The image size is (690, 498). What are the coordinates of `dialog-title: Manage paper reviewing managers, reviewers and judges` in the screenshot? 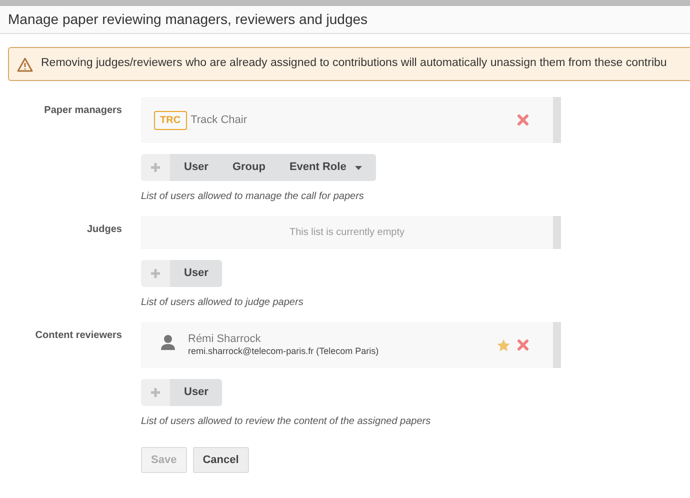 It's located at (345, 20).